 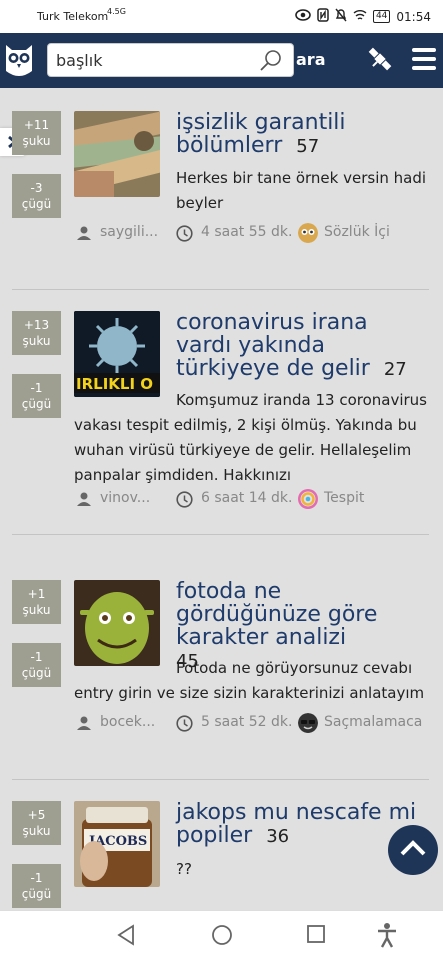 What do you see at coordinates (301, 190) in the screenshot?
I see `entry-excerpt: Herkes bir tane örnek versin hadi beyler` at bounding box center [301, 190].